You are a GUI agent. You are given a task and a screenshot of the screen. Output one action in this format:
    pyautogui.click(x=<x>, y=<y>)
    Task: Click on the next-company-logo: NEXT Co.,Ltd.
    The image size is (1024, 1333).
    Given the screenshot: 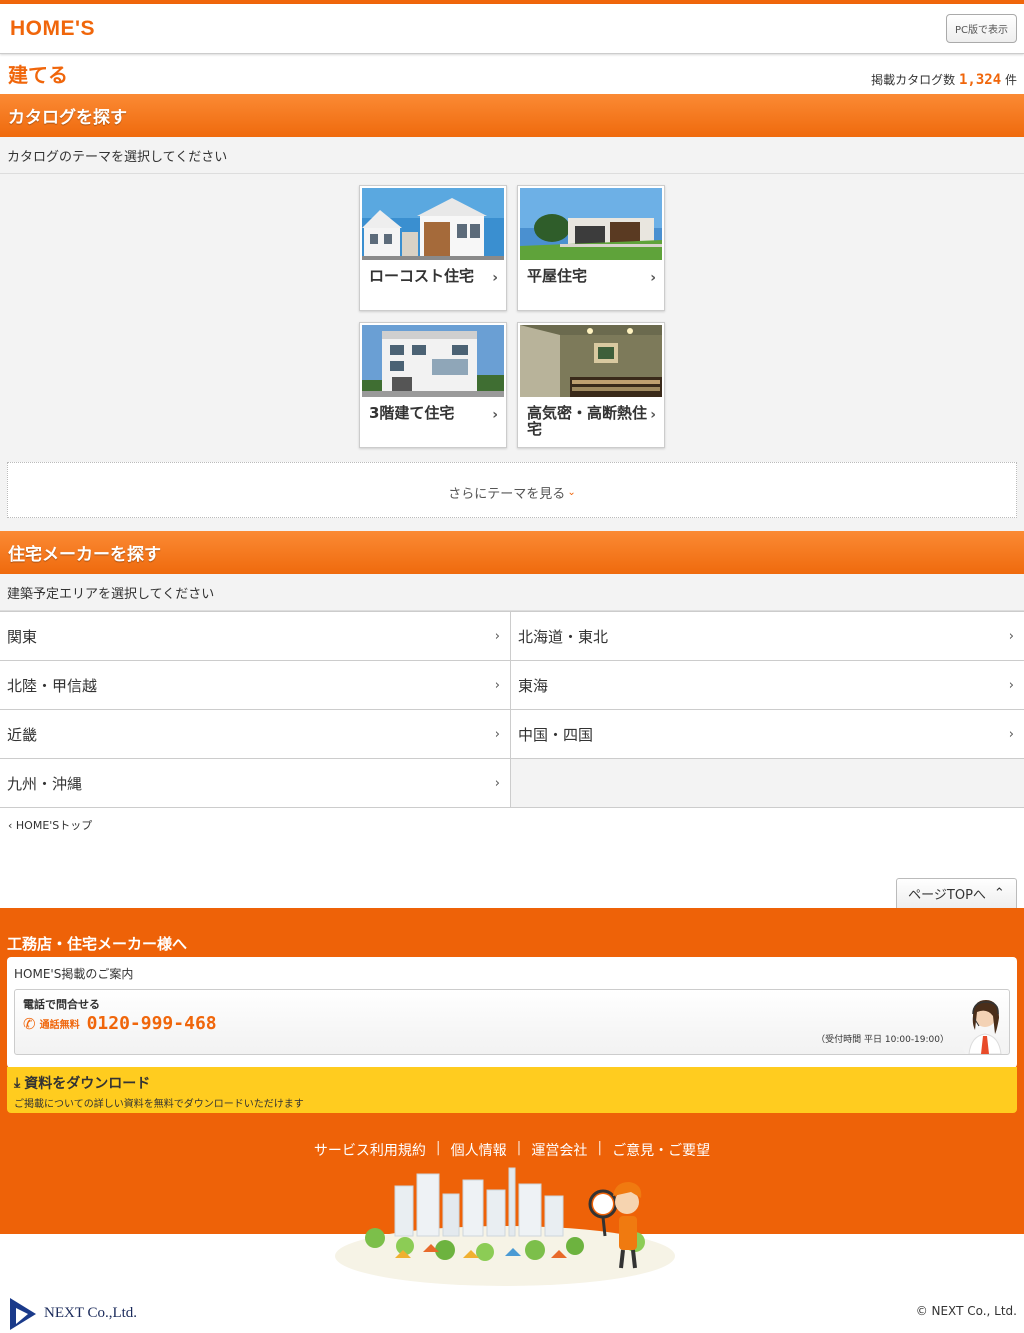 What is the action you would take?
    pyautogui.click(x=72, y=1313)
    